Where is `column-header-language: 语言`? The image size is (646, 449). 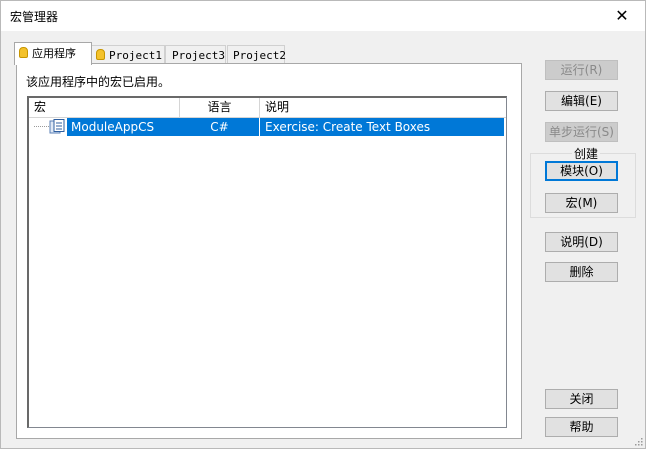 column-header-language: 语言 is located at coordinates (220, 107).